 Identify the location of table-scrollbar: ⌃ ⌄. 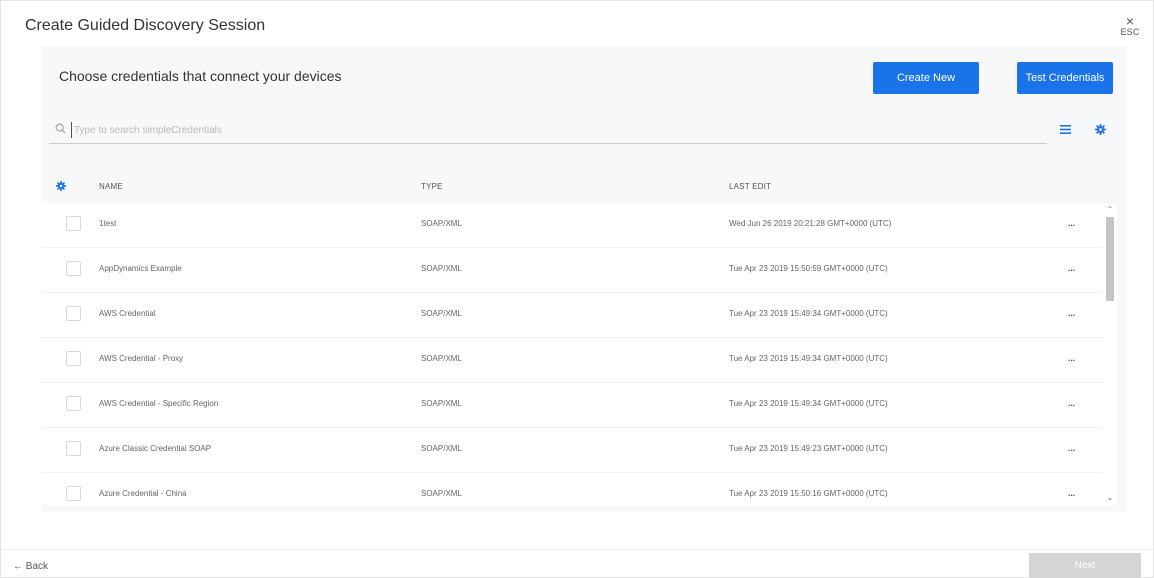
(1110, 354).